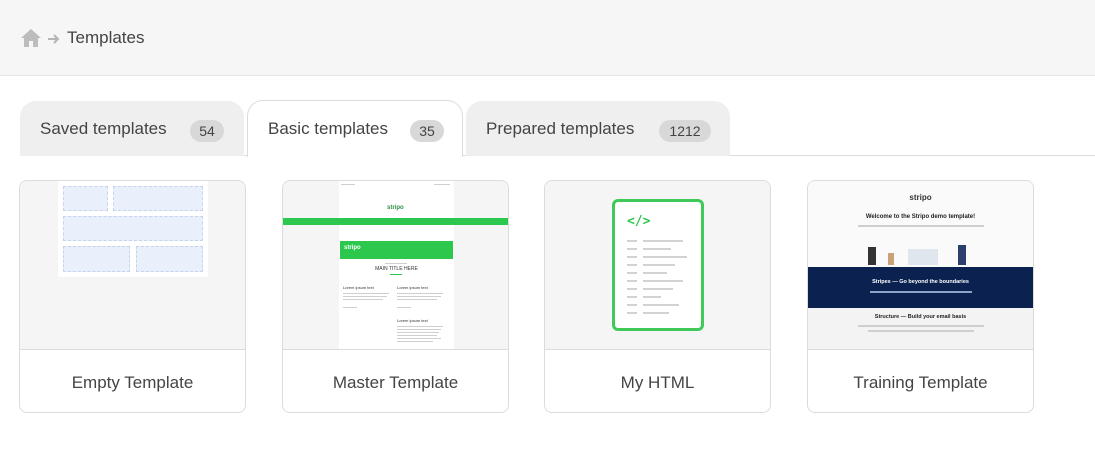  Describe the element at coordinates (920, 317) in the screenshot. I see `preview-structure-title: Structure — Build your email basis` at that location.